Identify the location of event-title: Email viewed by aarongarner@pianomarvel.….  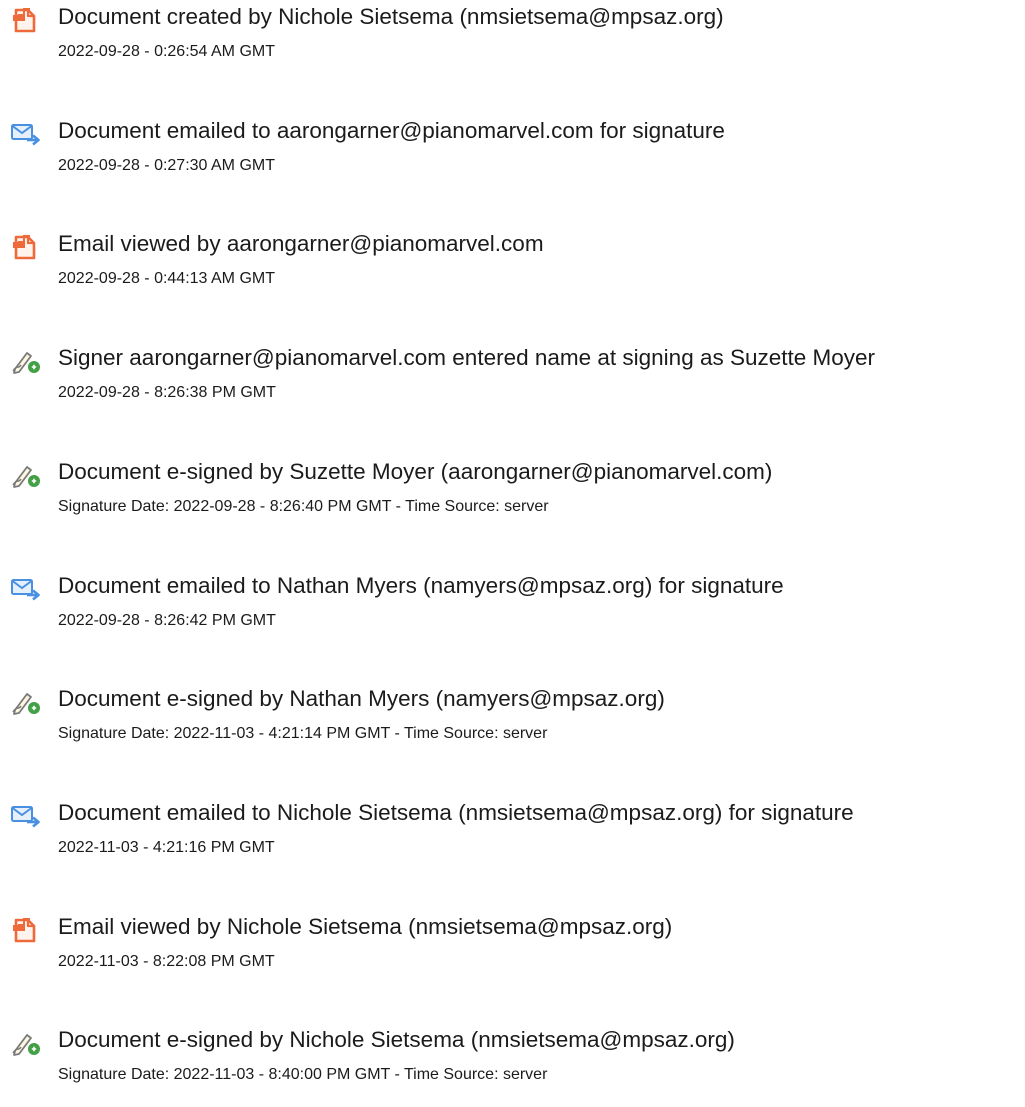
(301, 243).